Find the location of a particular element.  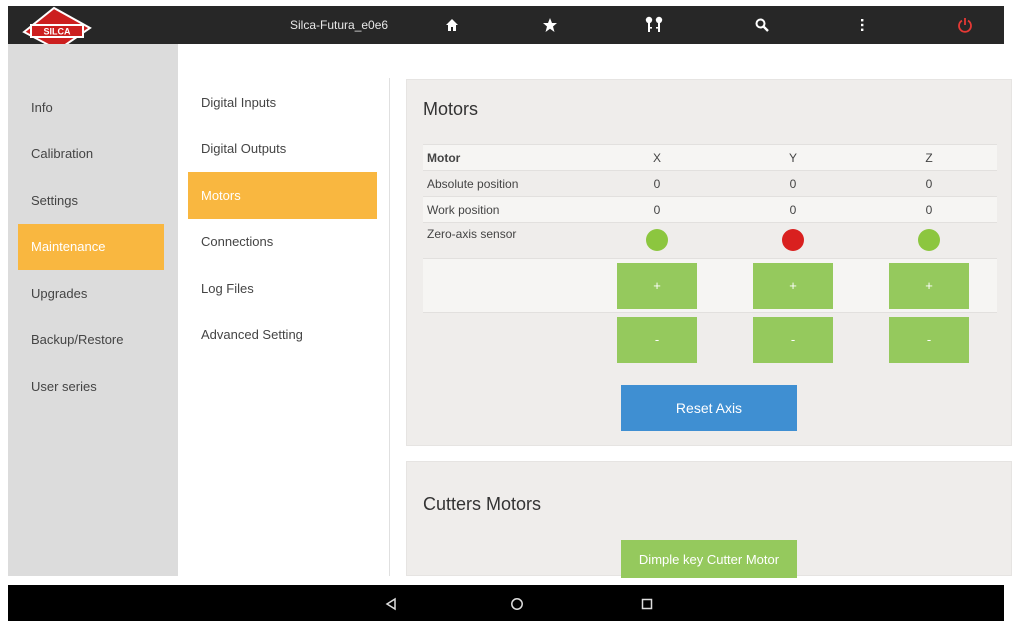

x-minus-button: - is located at coordinates (657, 339).